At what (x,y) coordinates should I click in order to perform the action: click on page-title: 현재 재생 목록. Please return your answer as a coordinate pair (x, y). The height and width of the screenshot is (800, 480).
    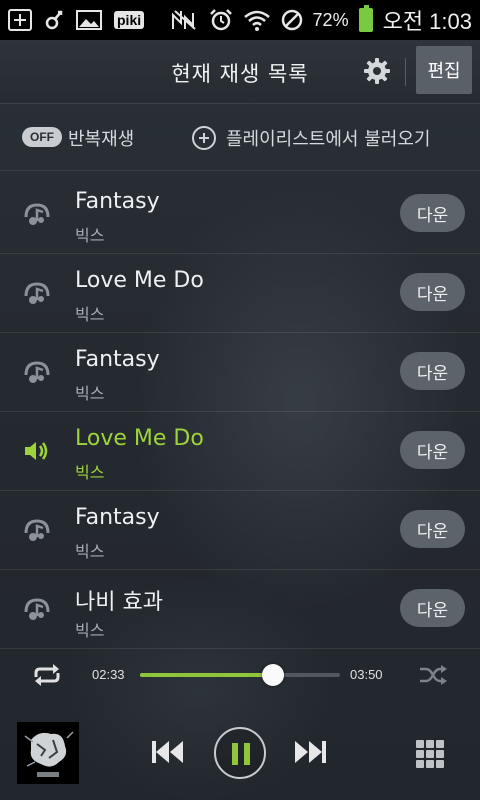
    Looking at the image, I should click on (240, 73).